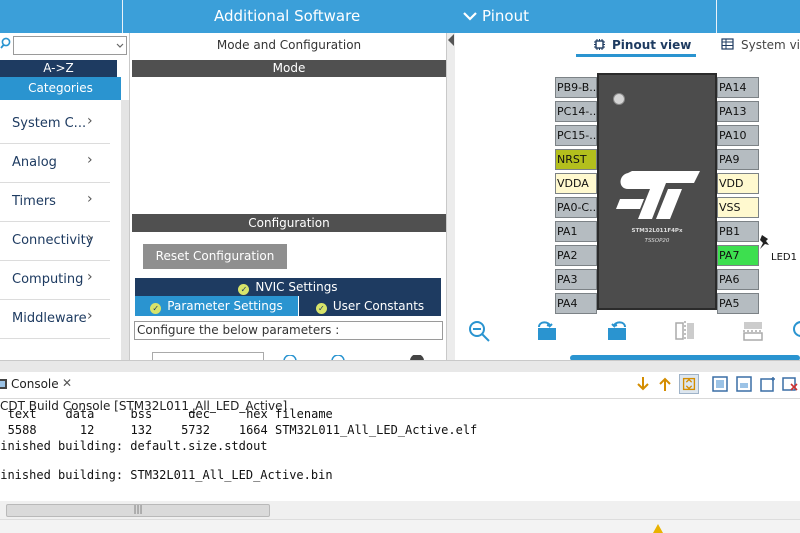  Describe the element at coordinates (665, 384) in the screenshot. I see `scroll-up-icon` at that location.